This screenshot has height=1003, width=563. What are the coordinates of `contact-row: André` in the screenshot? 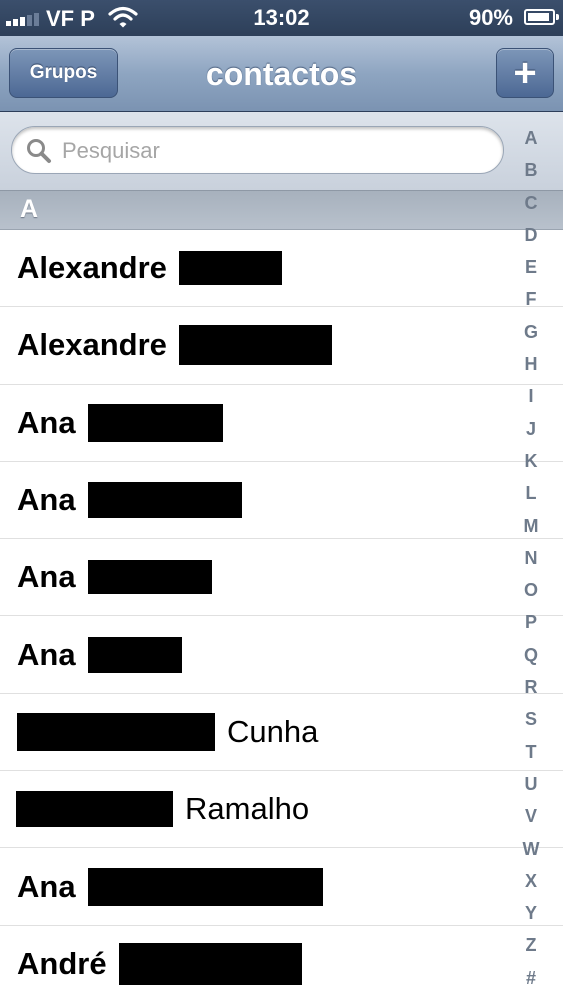 It's located at (281, 964).